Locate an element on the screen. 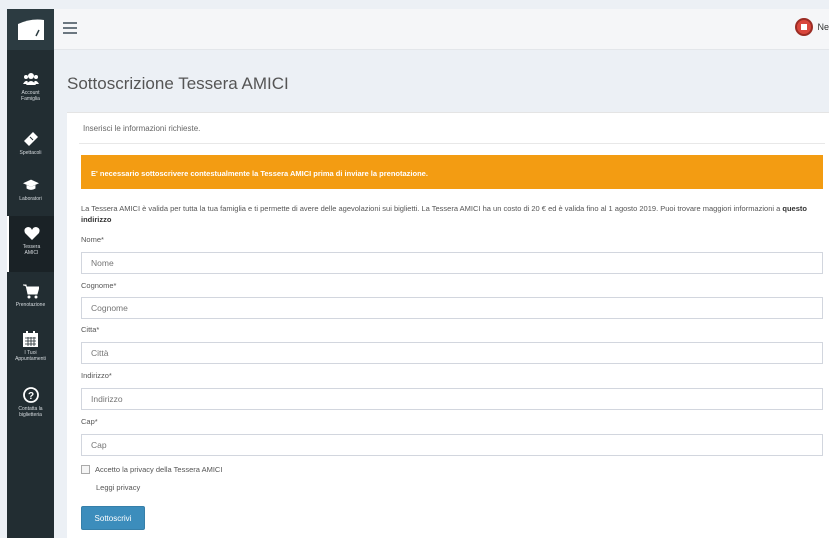  citta-label: Citta* is located at coordinates (90, 329).